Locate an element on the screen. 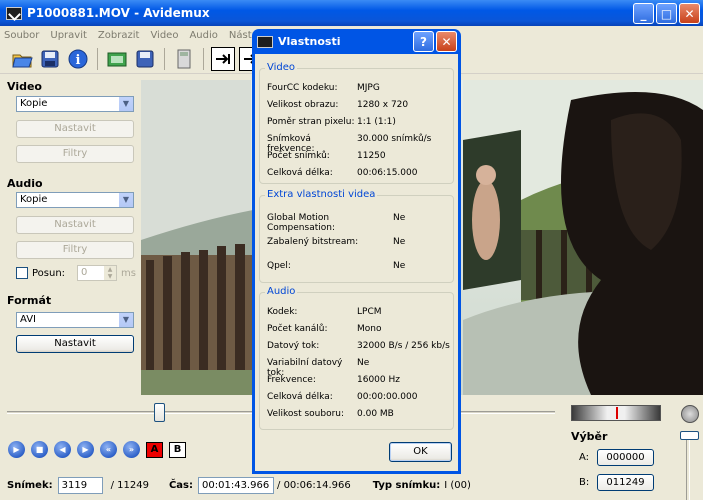 The image size is (703, 500). video-filters-button: Filtry is located at coordinates (75, 154).